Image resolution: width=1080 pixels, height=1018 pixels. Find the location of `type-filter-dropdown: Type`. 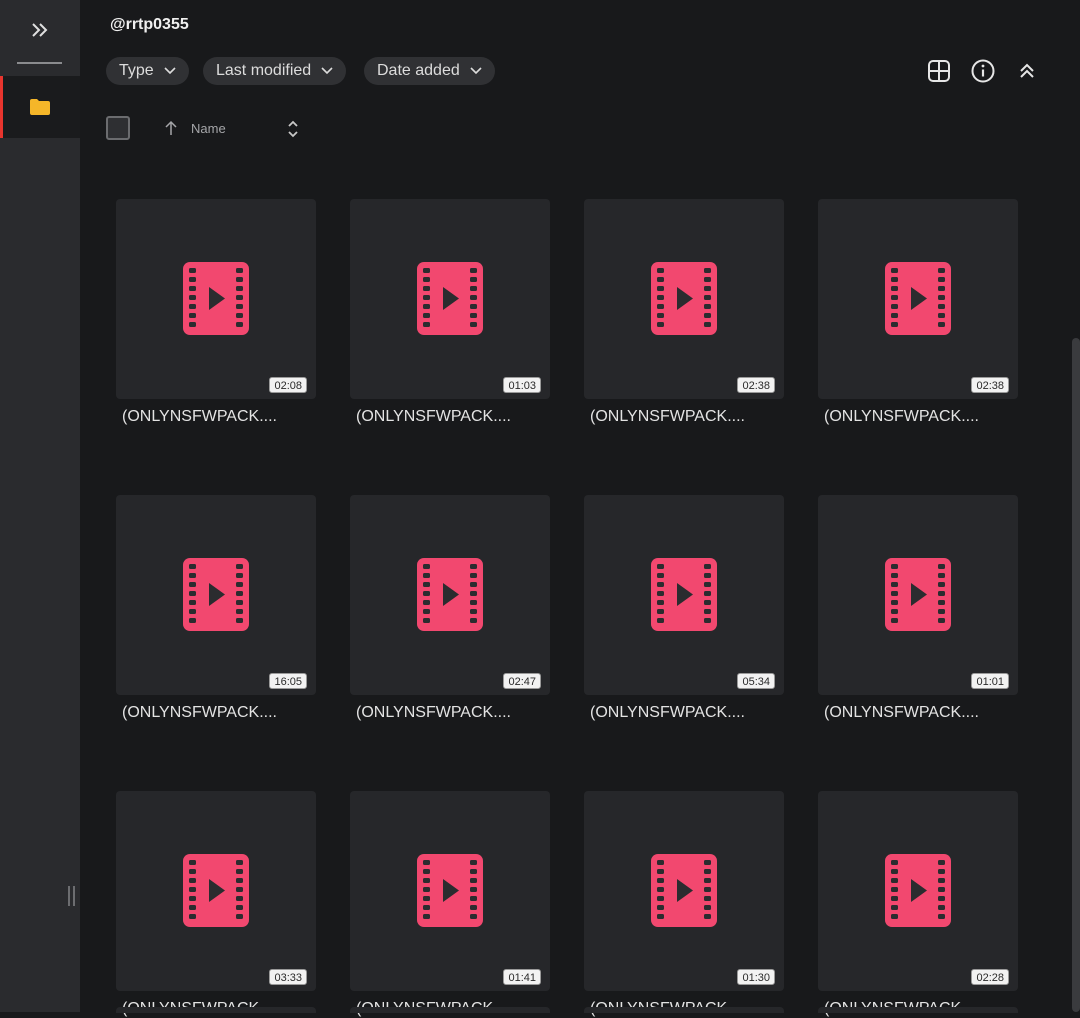

type-filter-dropdown: Type is located at coordinates (147, 71).